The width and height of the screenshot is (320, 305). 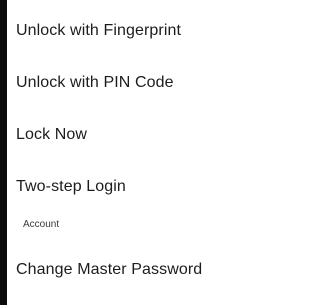 I want to click on change-master-password-label: Change Master Password, so click(x=109, y=269).